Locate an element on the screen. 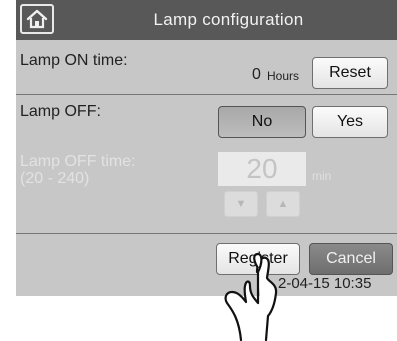 Image resolution: width=397 pixels, height=341 pixels. title-bar: Lamp configuration is located at coordinates (206, 20).